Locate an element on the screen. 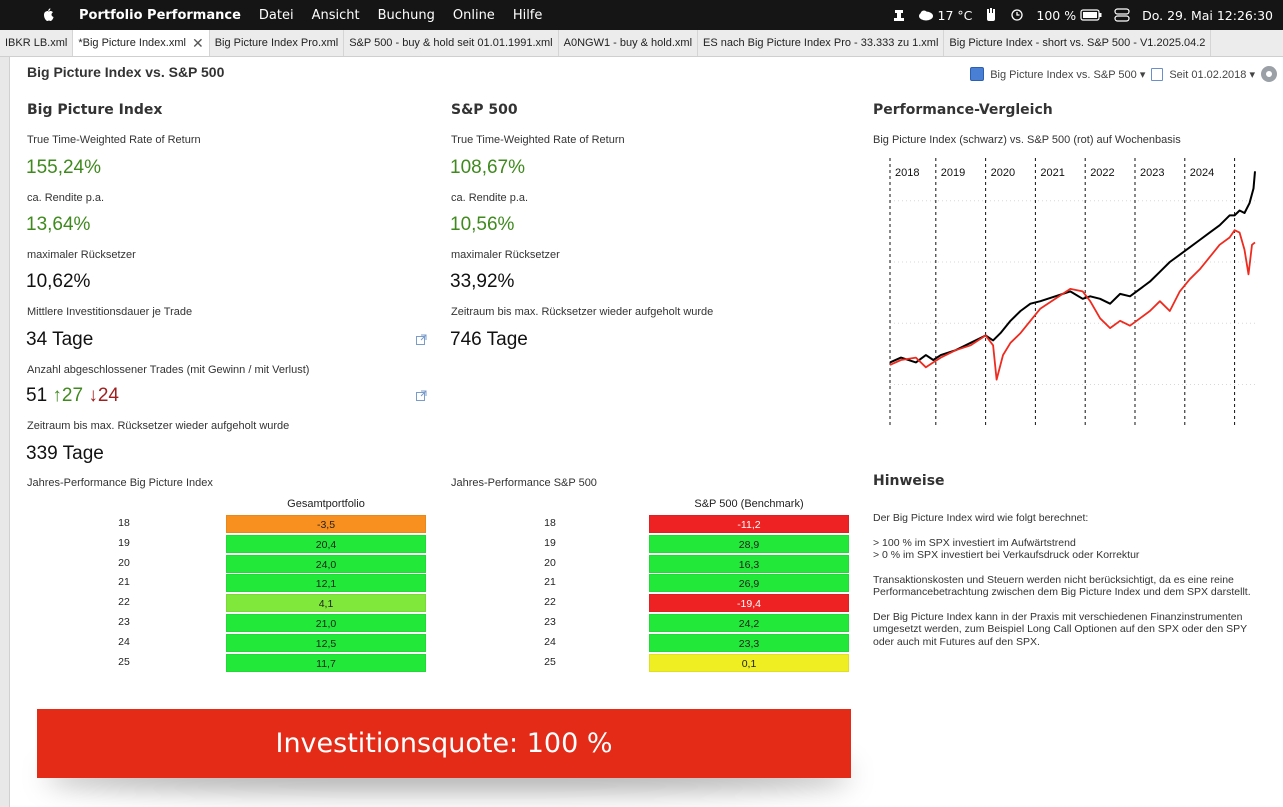 This screenshot has width=1283, height=807. yearly-table-left-title: Jahres-Performance Big Picture Index is located at coordinates (120, 483).